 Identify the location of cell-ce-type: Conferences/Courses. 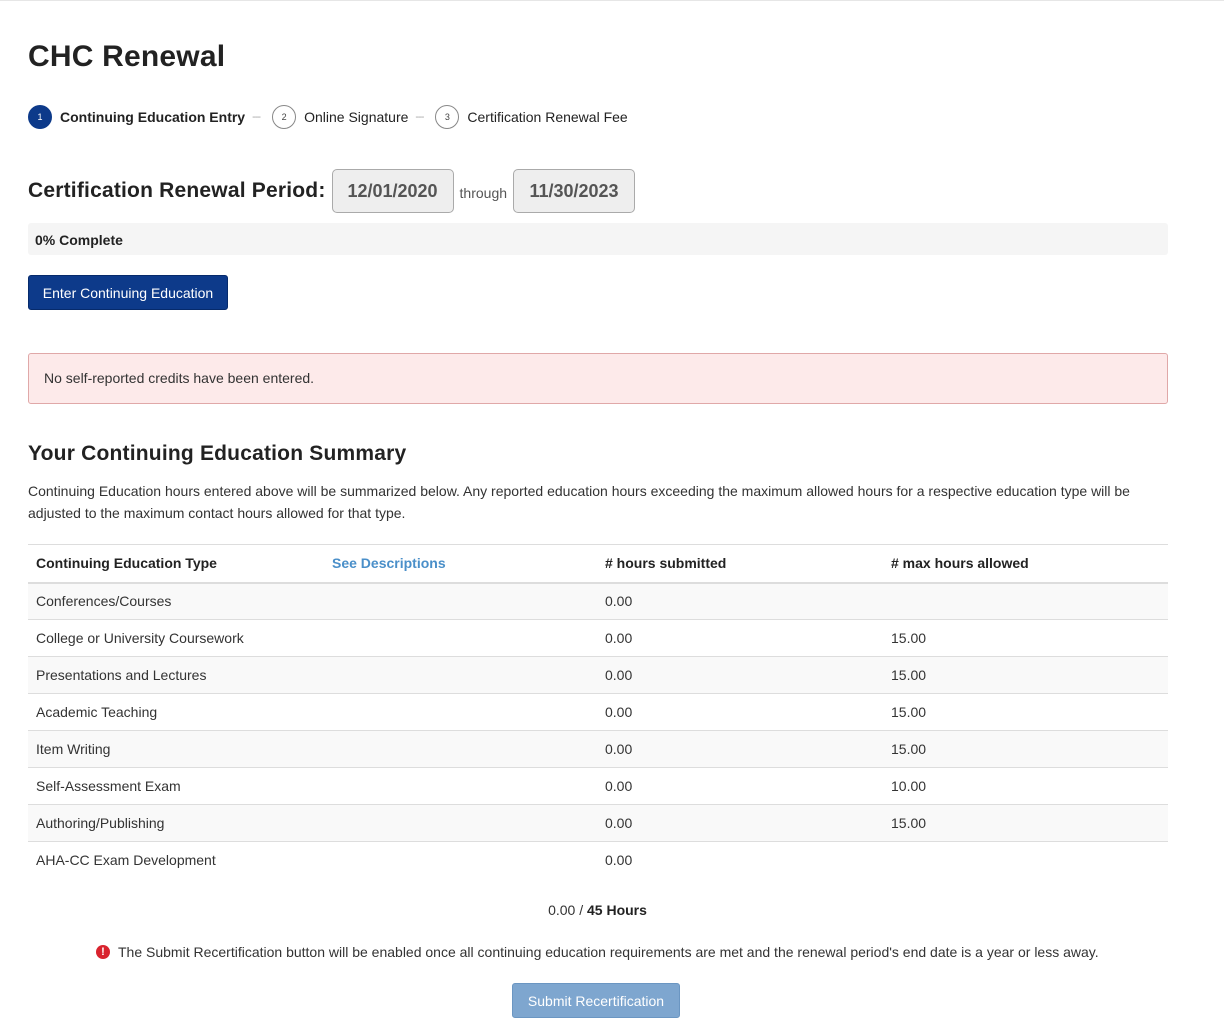
(176, 601).